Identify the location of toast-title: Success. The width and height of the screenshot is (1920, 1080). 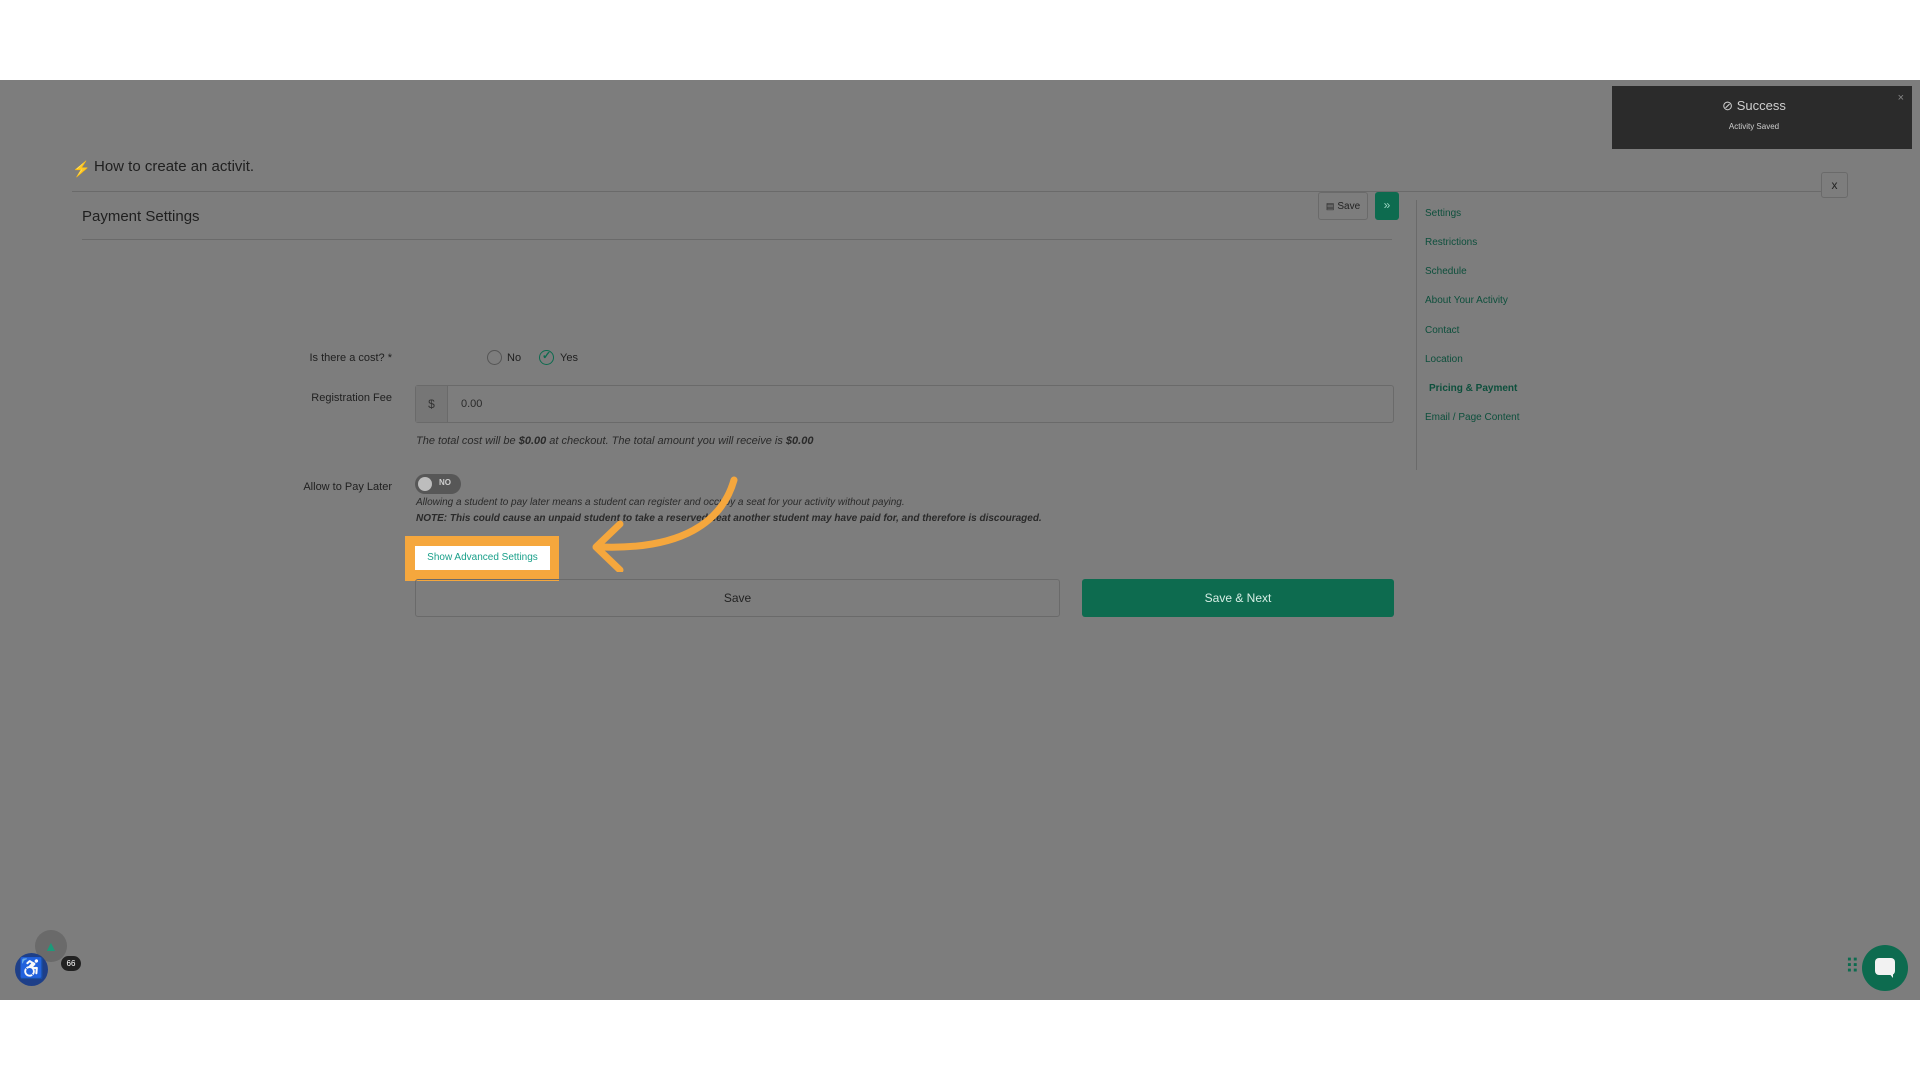
(1761, 105).